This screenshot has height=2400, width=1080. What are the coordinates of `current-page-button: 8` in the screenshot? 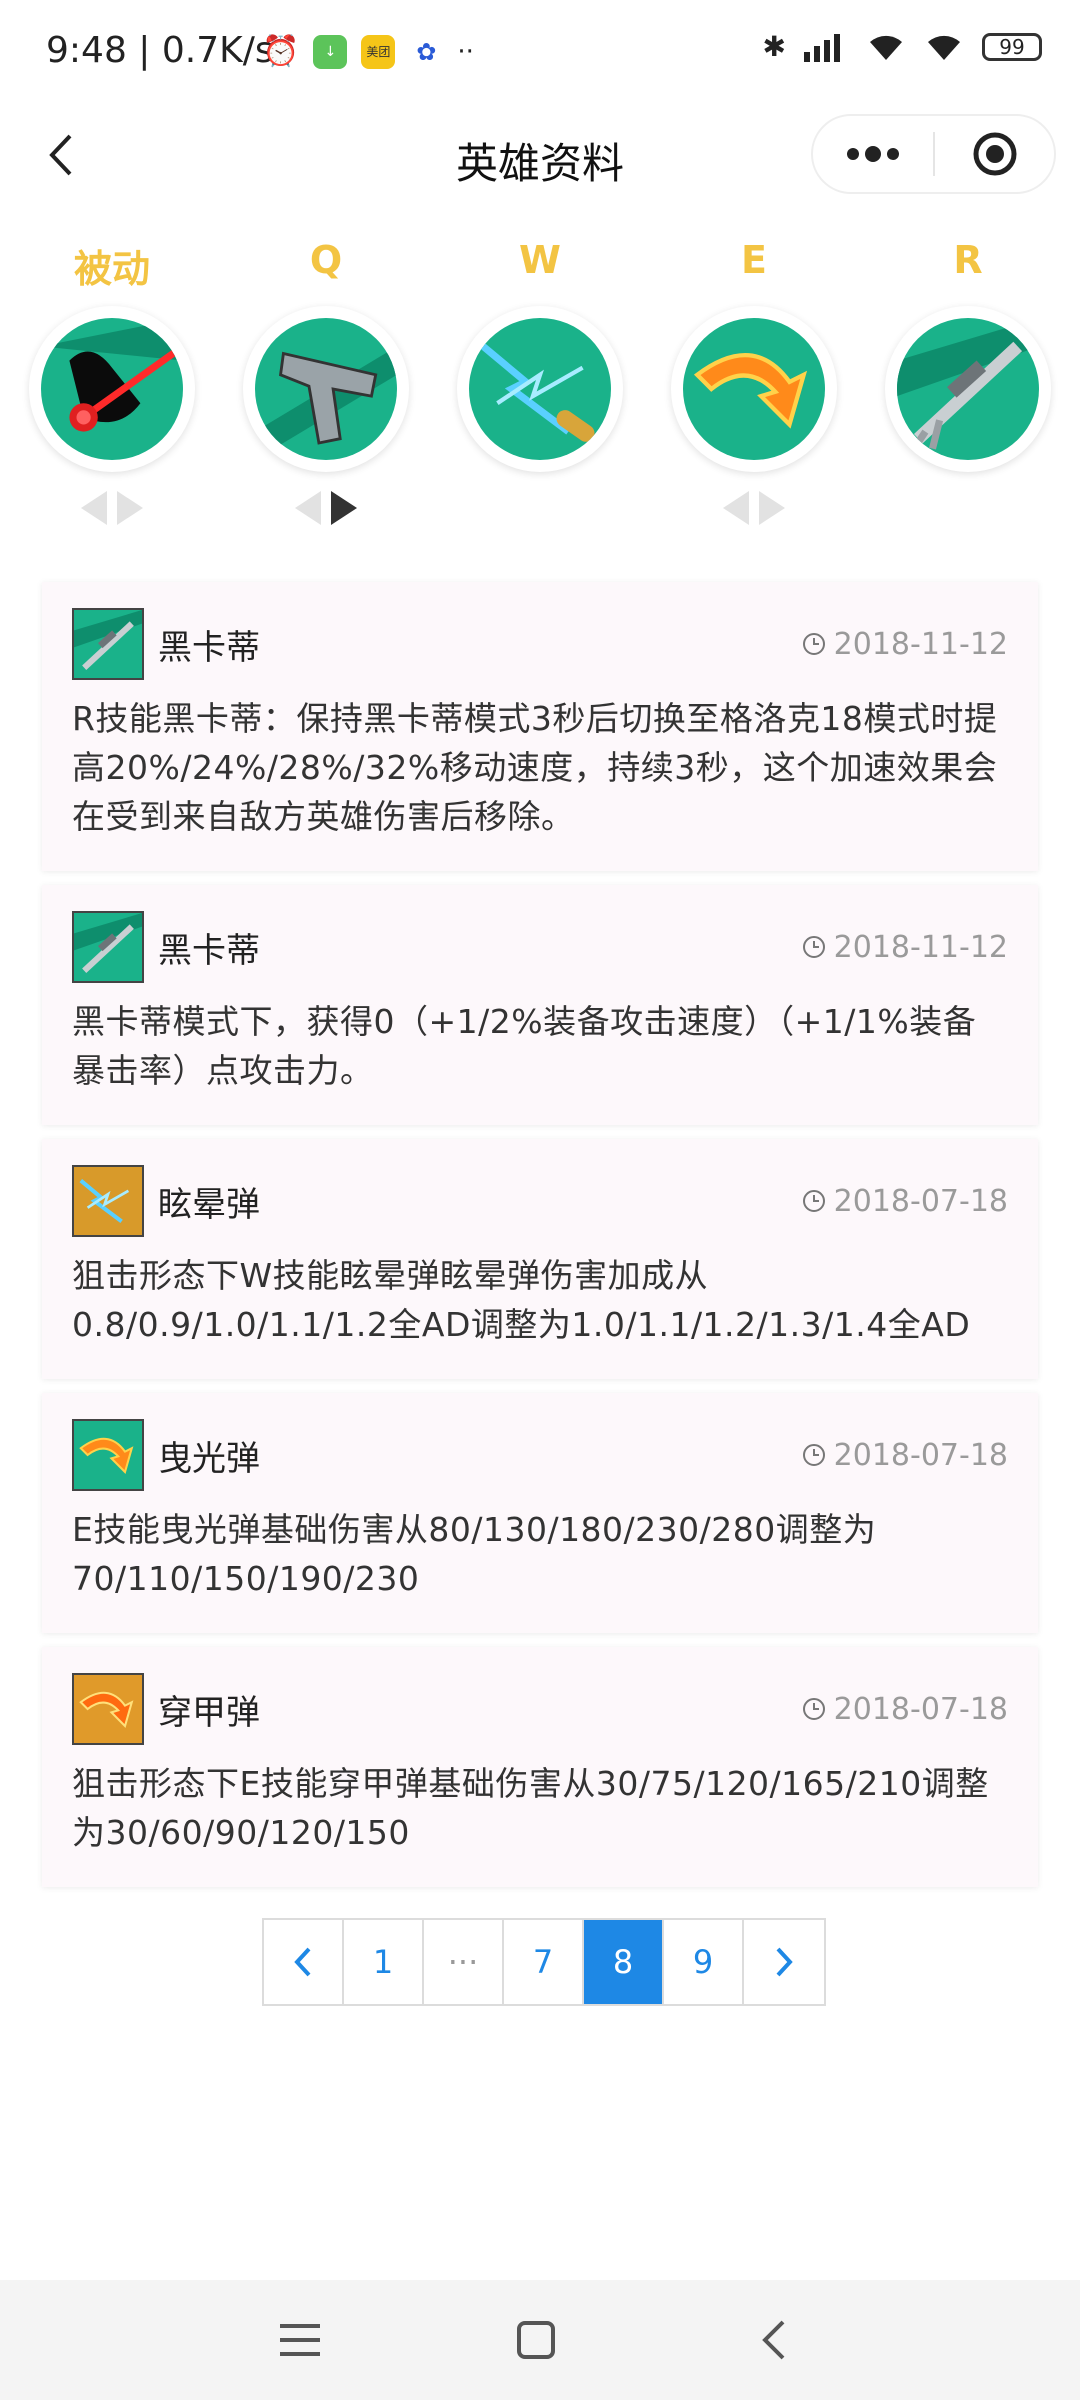 It's located at (624, 1962).